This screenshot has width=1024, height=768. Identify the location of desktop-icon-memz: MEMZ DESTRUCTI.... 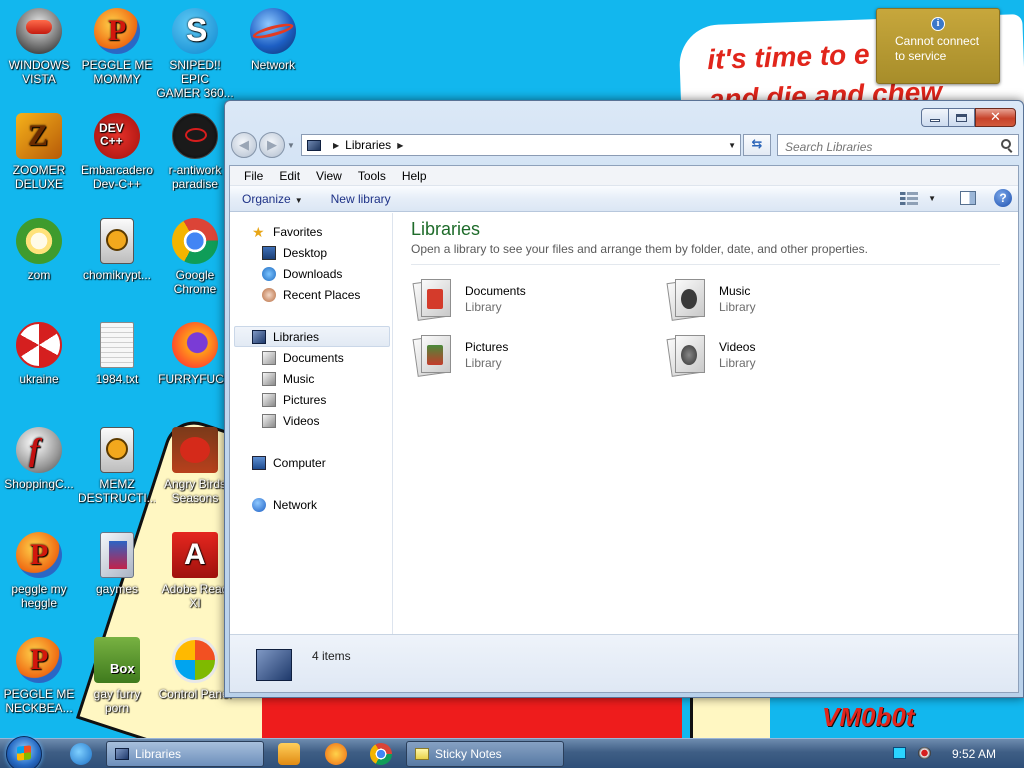
(117, 466).